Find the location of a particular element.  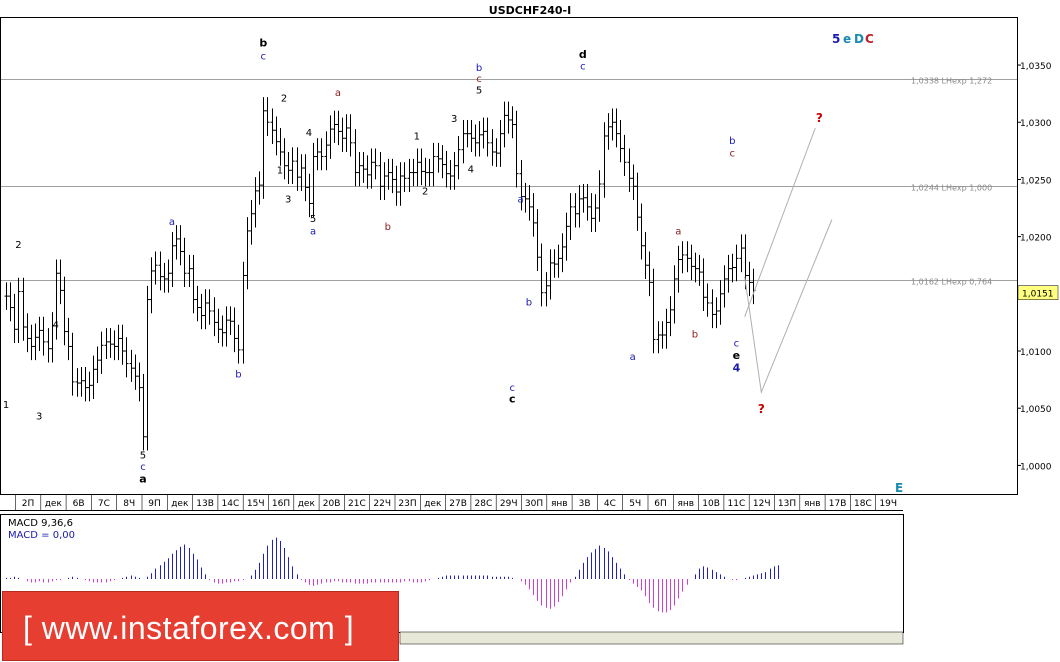

x-tick-label: 15Ч is located at coordinates (256, 504).